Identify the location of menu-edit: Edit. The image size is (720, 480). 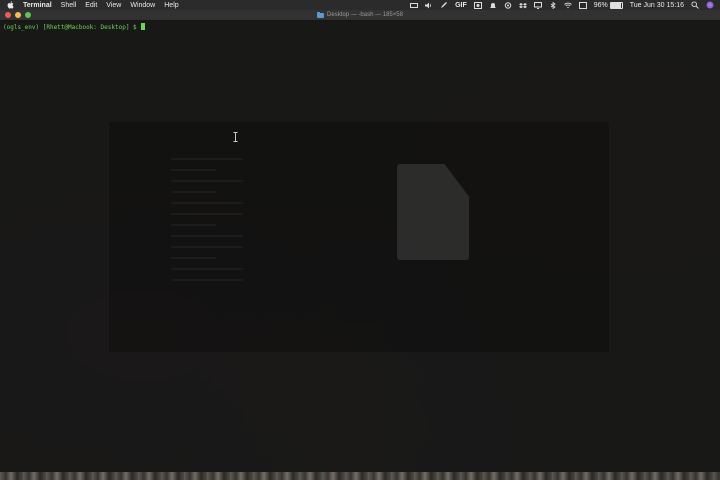
(91, 5).